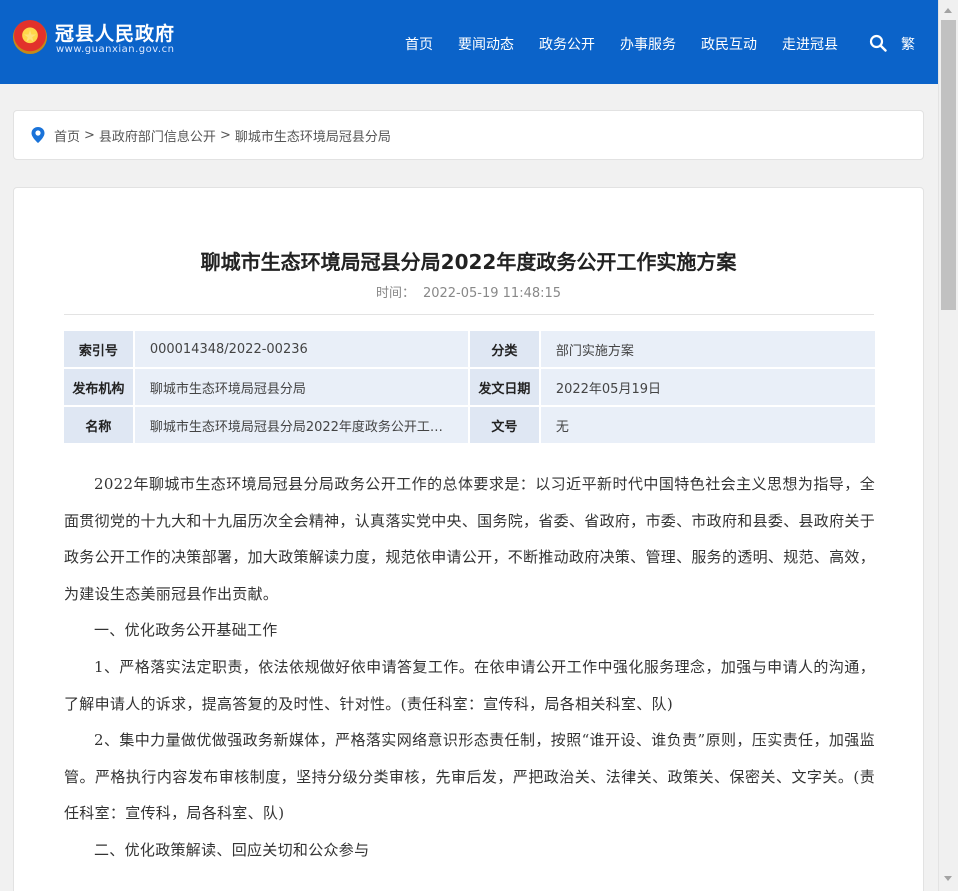 The width and height of the screenshot is (958, 891). I want to click on article-section-heading: 一、优化政务公开基础工作, so click(186, 630).